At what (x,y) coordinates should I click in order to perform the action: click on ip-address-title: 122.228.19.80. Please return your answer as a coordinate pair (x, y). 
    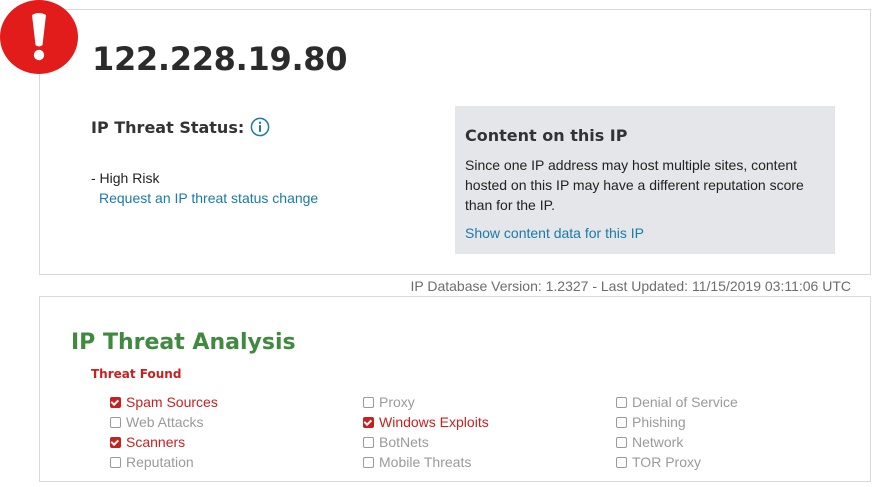
    Looking at the image, I should click on (220, 59).